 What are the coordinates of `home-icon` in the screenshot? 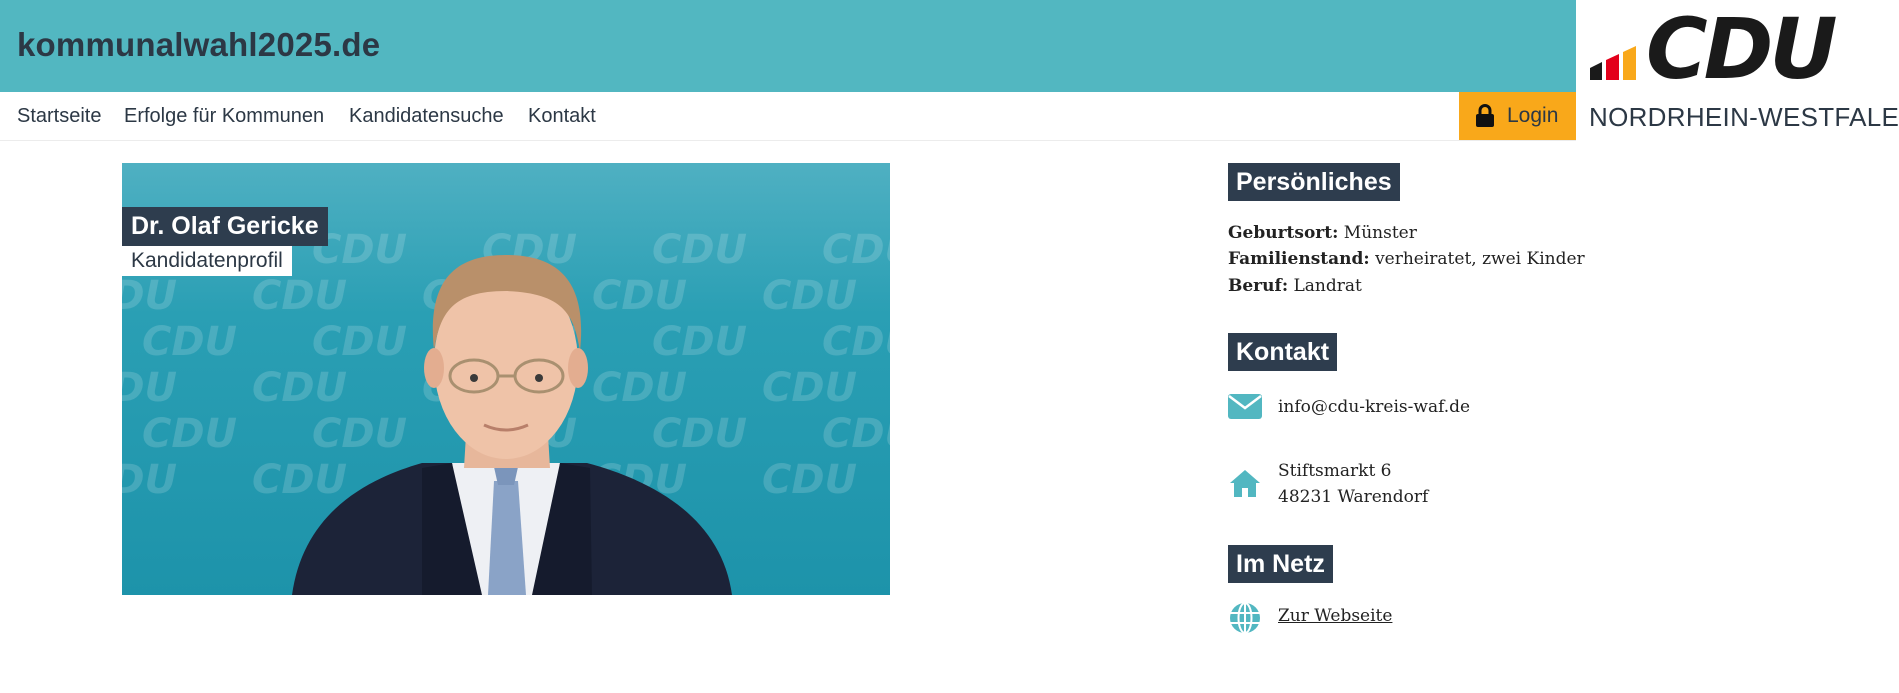 It's located at (1245, 483).